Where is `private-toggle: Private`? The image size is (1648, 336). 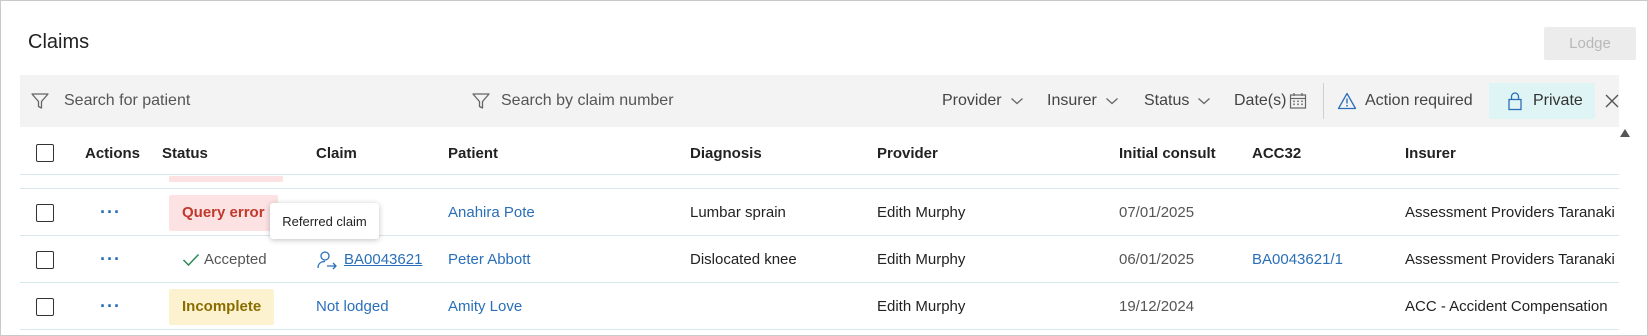
private-toggle: Private is located at coordinates (1542, 101).